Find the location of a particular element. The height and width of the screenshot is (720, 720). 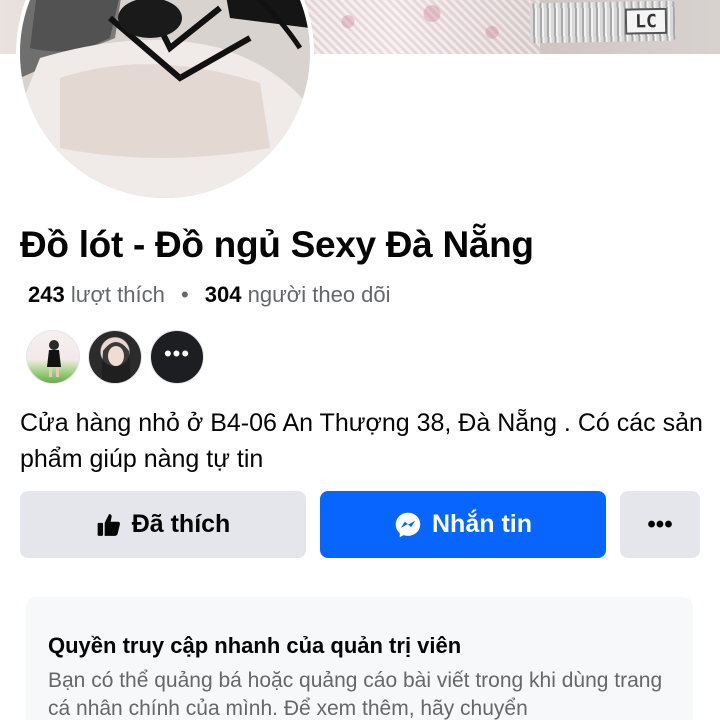

admin-card-title: Quyền truy cập nhanh của quản trị viên is located at coordinates (255, 645).